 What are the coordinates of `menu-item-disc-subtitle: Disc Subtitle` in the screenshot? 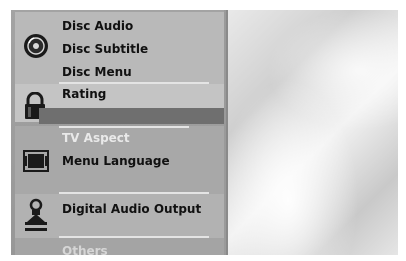 It's located at (105, 49).